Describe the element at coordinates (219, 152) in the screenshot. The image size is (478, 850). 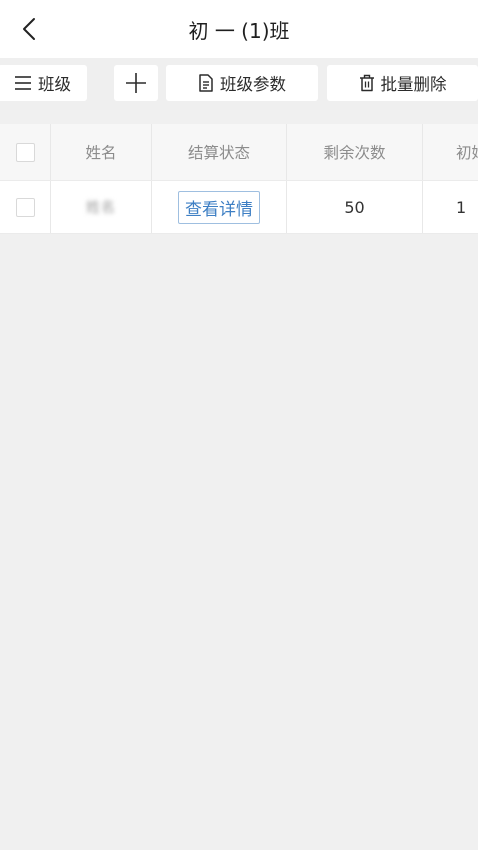
I see `column-header-status: 结算状态` at that location.